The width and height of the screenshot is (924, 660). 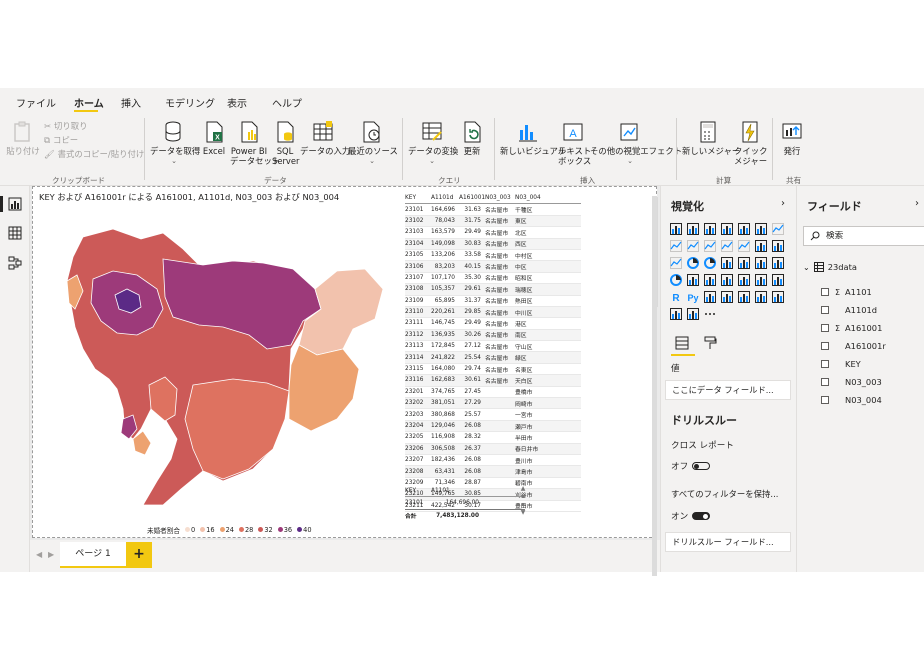 I want to click on menu-tab-insert: 挿入, so click(x=131, y=102).